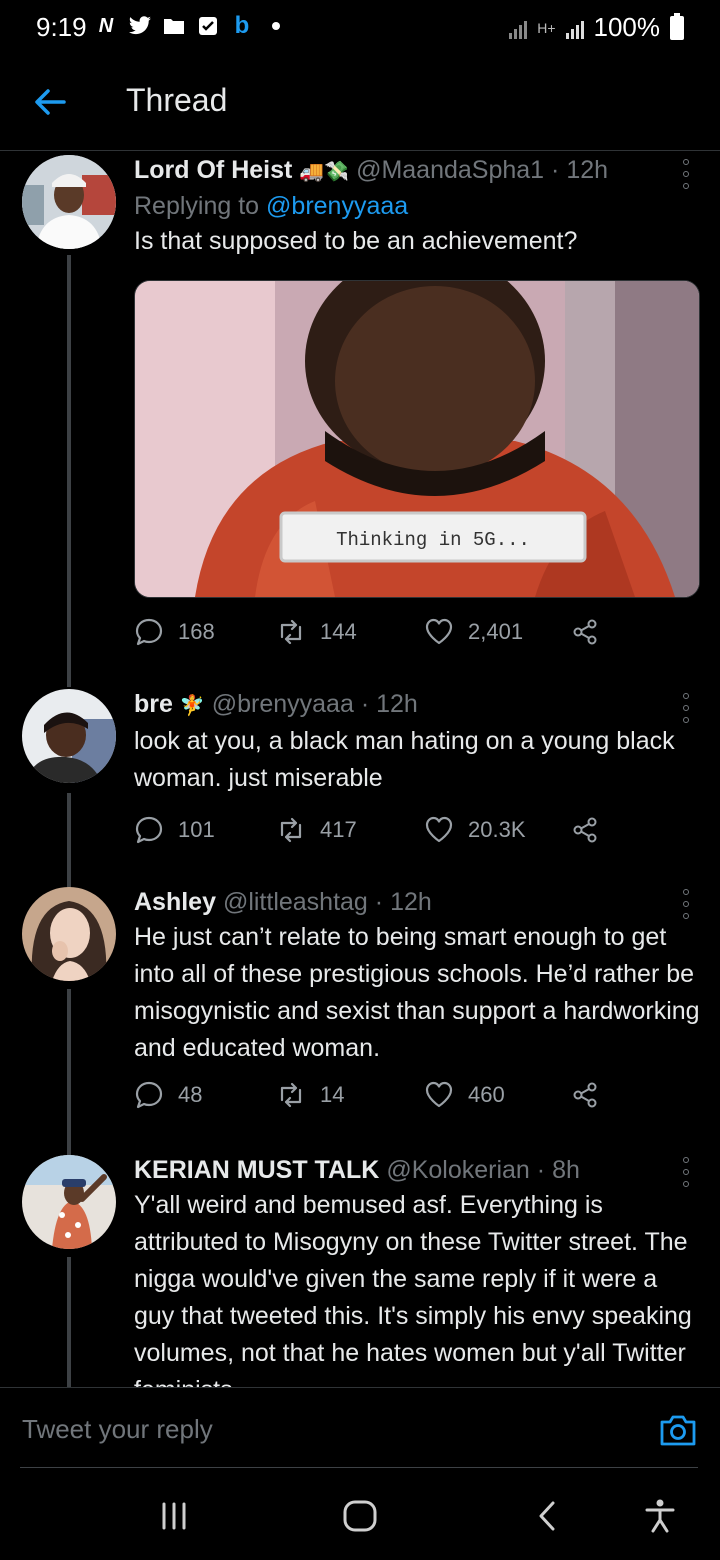 The width and height of the screenshot is (720, 1560). Describe the element at coordinates (310, 1095) in the screenshot. I see `retweet-button: 14` at that location.